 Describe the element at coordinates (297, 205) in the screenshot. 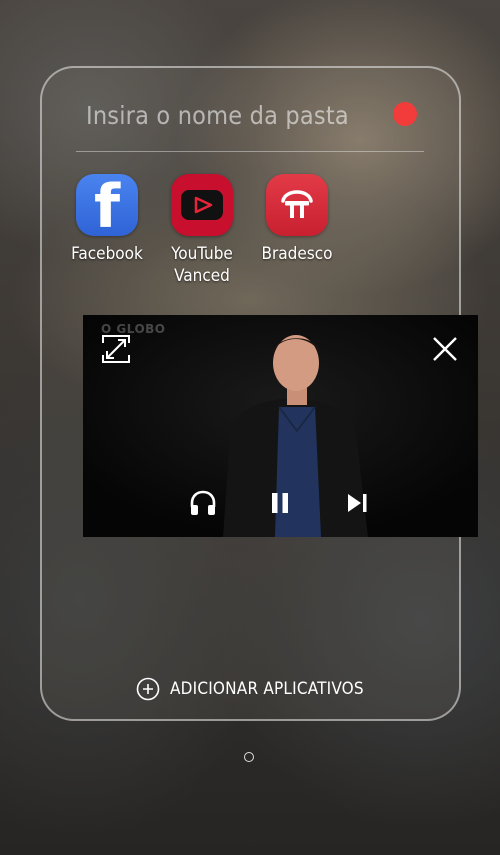

I see `bradesco-app-icon` at that location.